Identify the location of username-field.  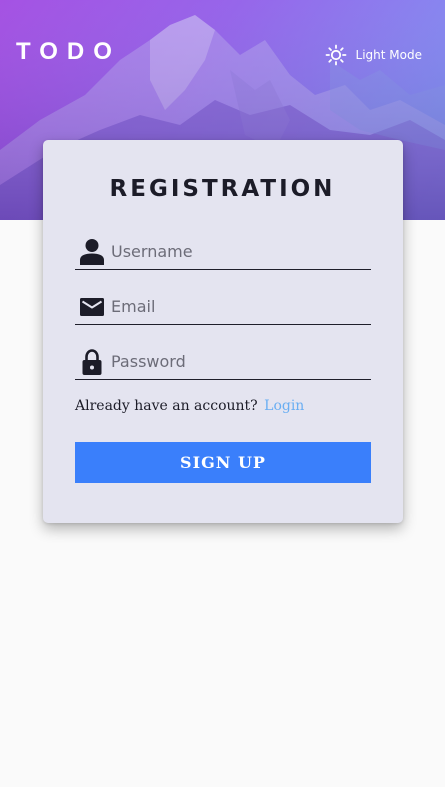
(223, 252).